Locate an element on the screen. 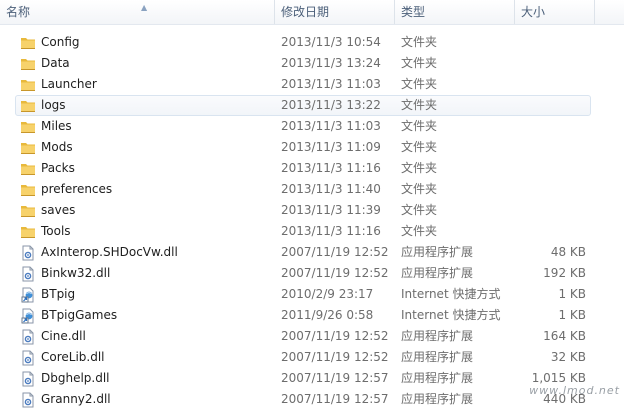 The image size is (624, 415). watermark: www.lmod.net is located at coordinates (574, 390).